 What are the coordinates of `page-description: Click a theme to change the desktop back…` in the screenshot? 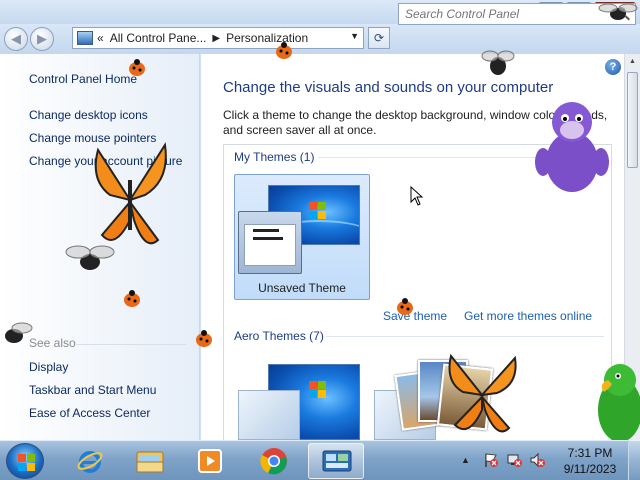 It's located at (415, 122).